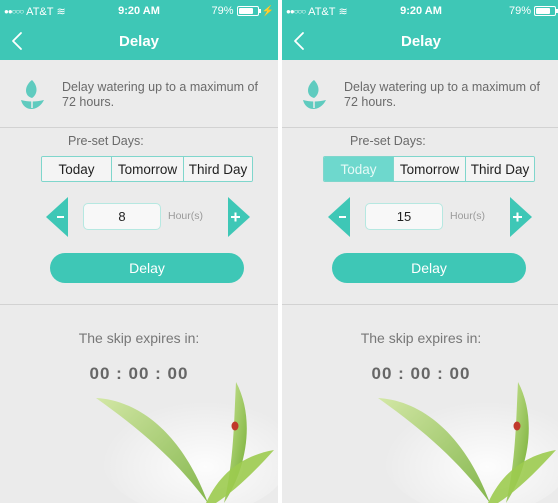  I want to click on charging-bolt-icon: ⚡, so click(267, 11).